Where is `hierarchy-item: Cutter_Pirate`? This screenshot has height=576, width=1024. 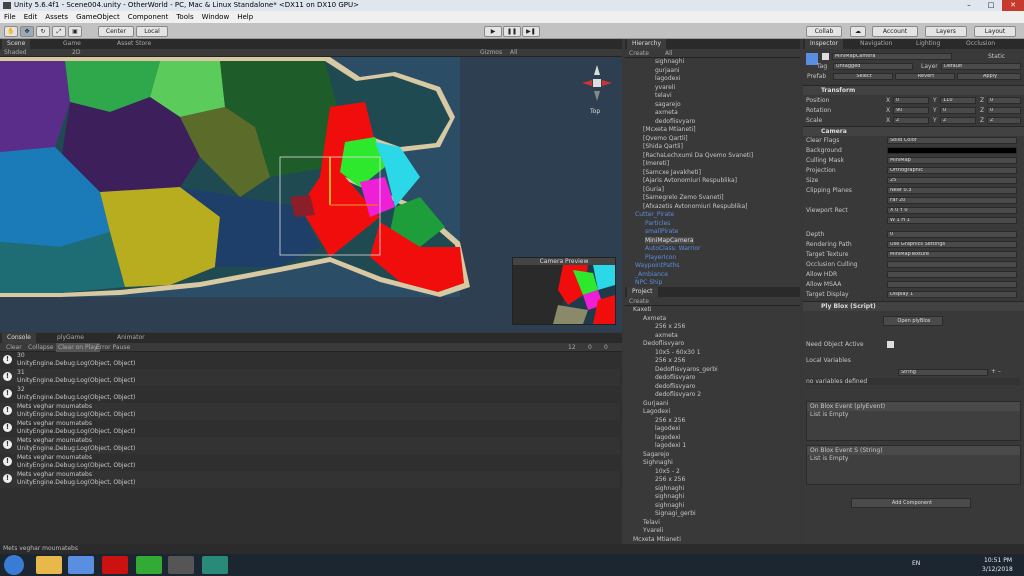
hierarchy-item: Cutter_Pirate is located at coordinates (654, 214).